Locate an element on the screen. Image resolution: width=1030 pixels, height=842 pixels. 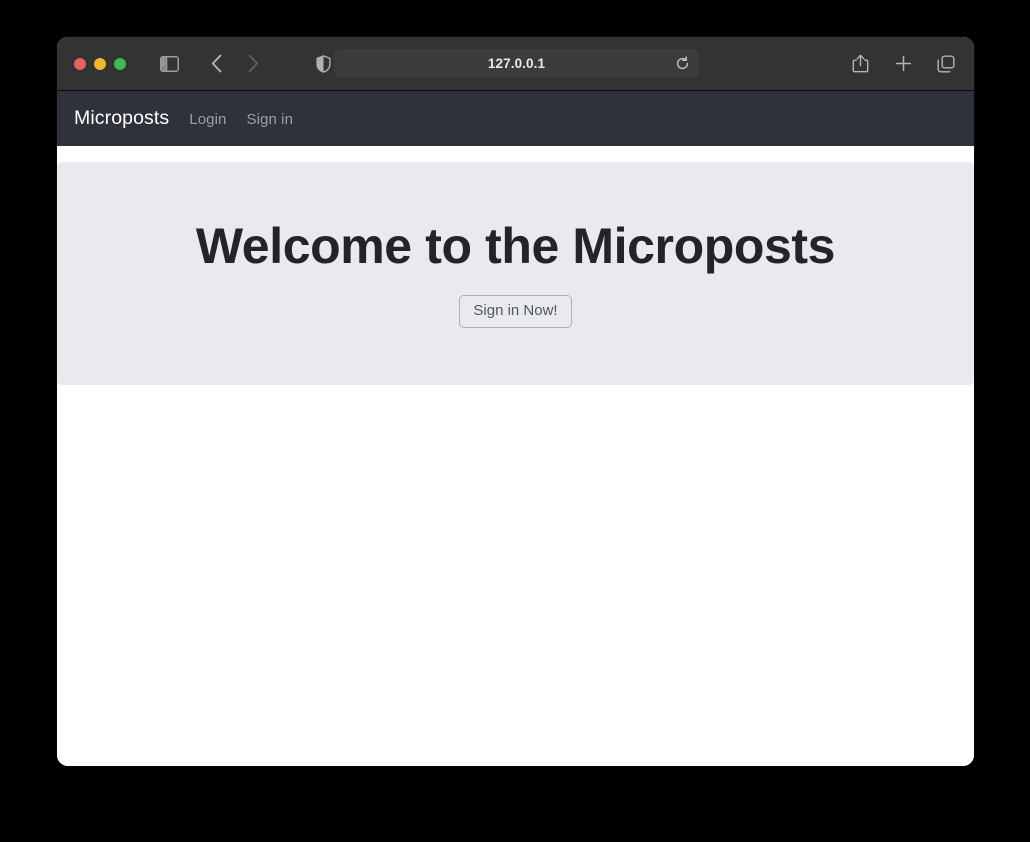
reload-button is located at coordinates (682, 64).